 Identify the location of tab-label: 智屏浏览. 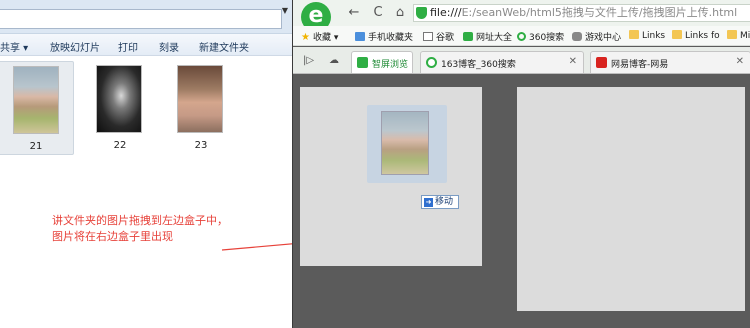
(390, 65).